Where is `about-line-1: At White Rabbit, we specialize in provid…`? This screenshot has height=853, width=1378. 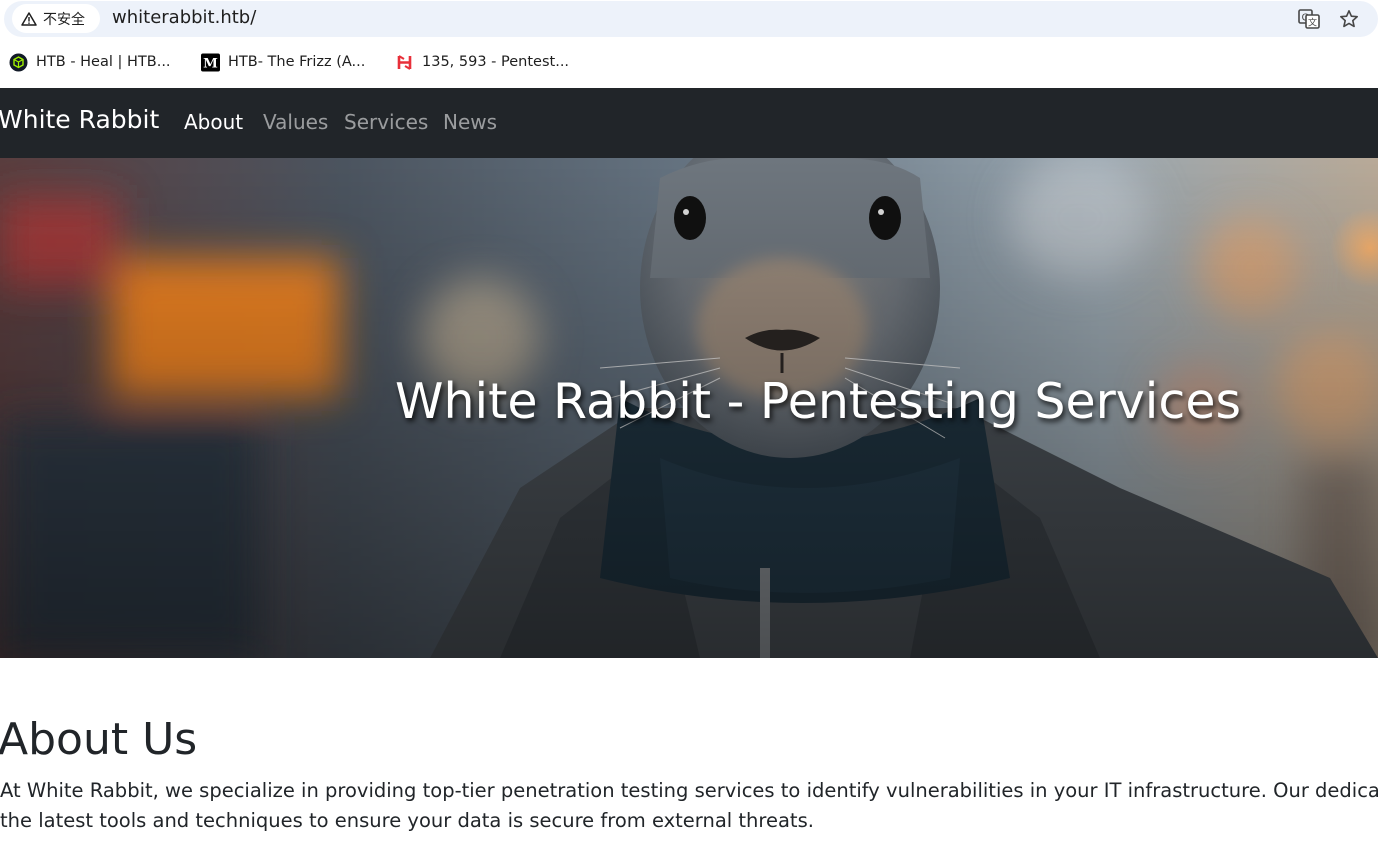
about-line-1: At White Rabbit, we specialize in provid… is located at coordinates (689, 790).